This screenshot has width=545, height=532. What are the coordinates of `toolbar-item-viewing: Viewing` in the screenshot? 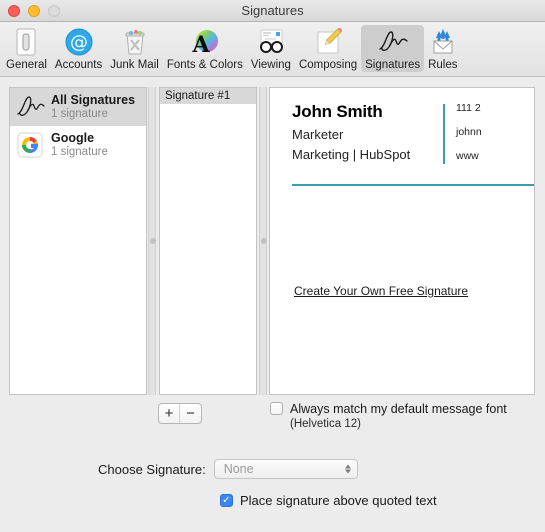 It's located at (271, 48).